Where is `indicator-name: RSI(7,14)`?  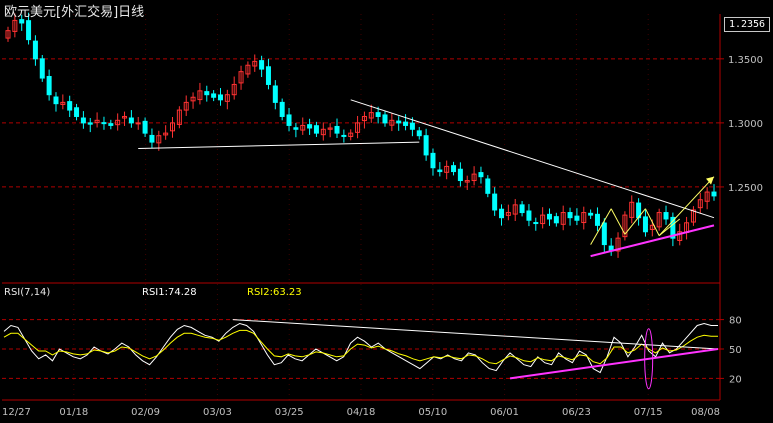 indicator-name: RSI(7,14) is located at coordinates (27, 292).